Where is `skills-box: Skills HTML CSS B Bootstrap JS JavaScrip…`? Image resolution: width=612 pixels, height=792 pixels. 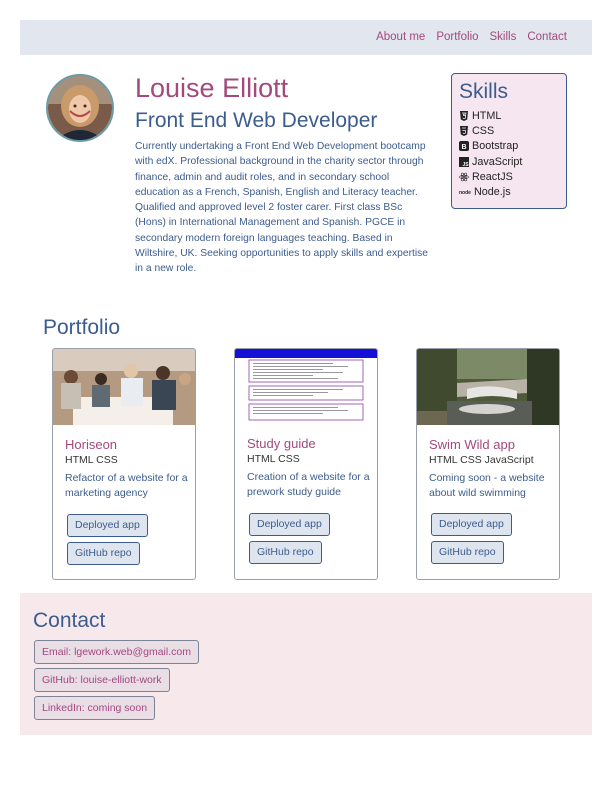
skills-box: Skills HTML CSS B Bootstrap JS JavaScrip… is located at coordinates (509, 141).